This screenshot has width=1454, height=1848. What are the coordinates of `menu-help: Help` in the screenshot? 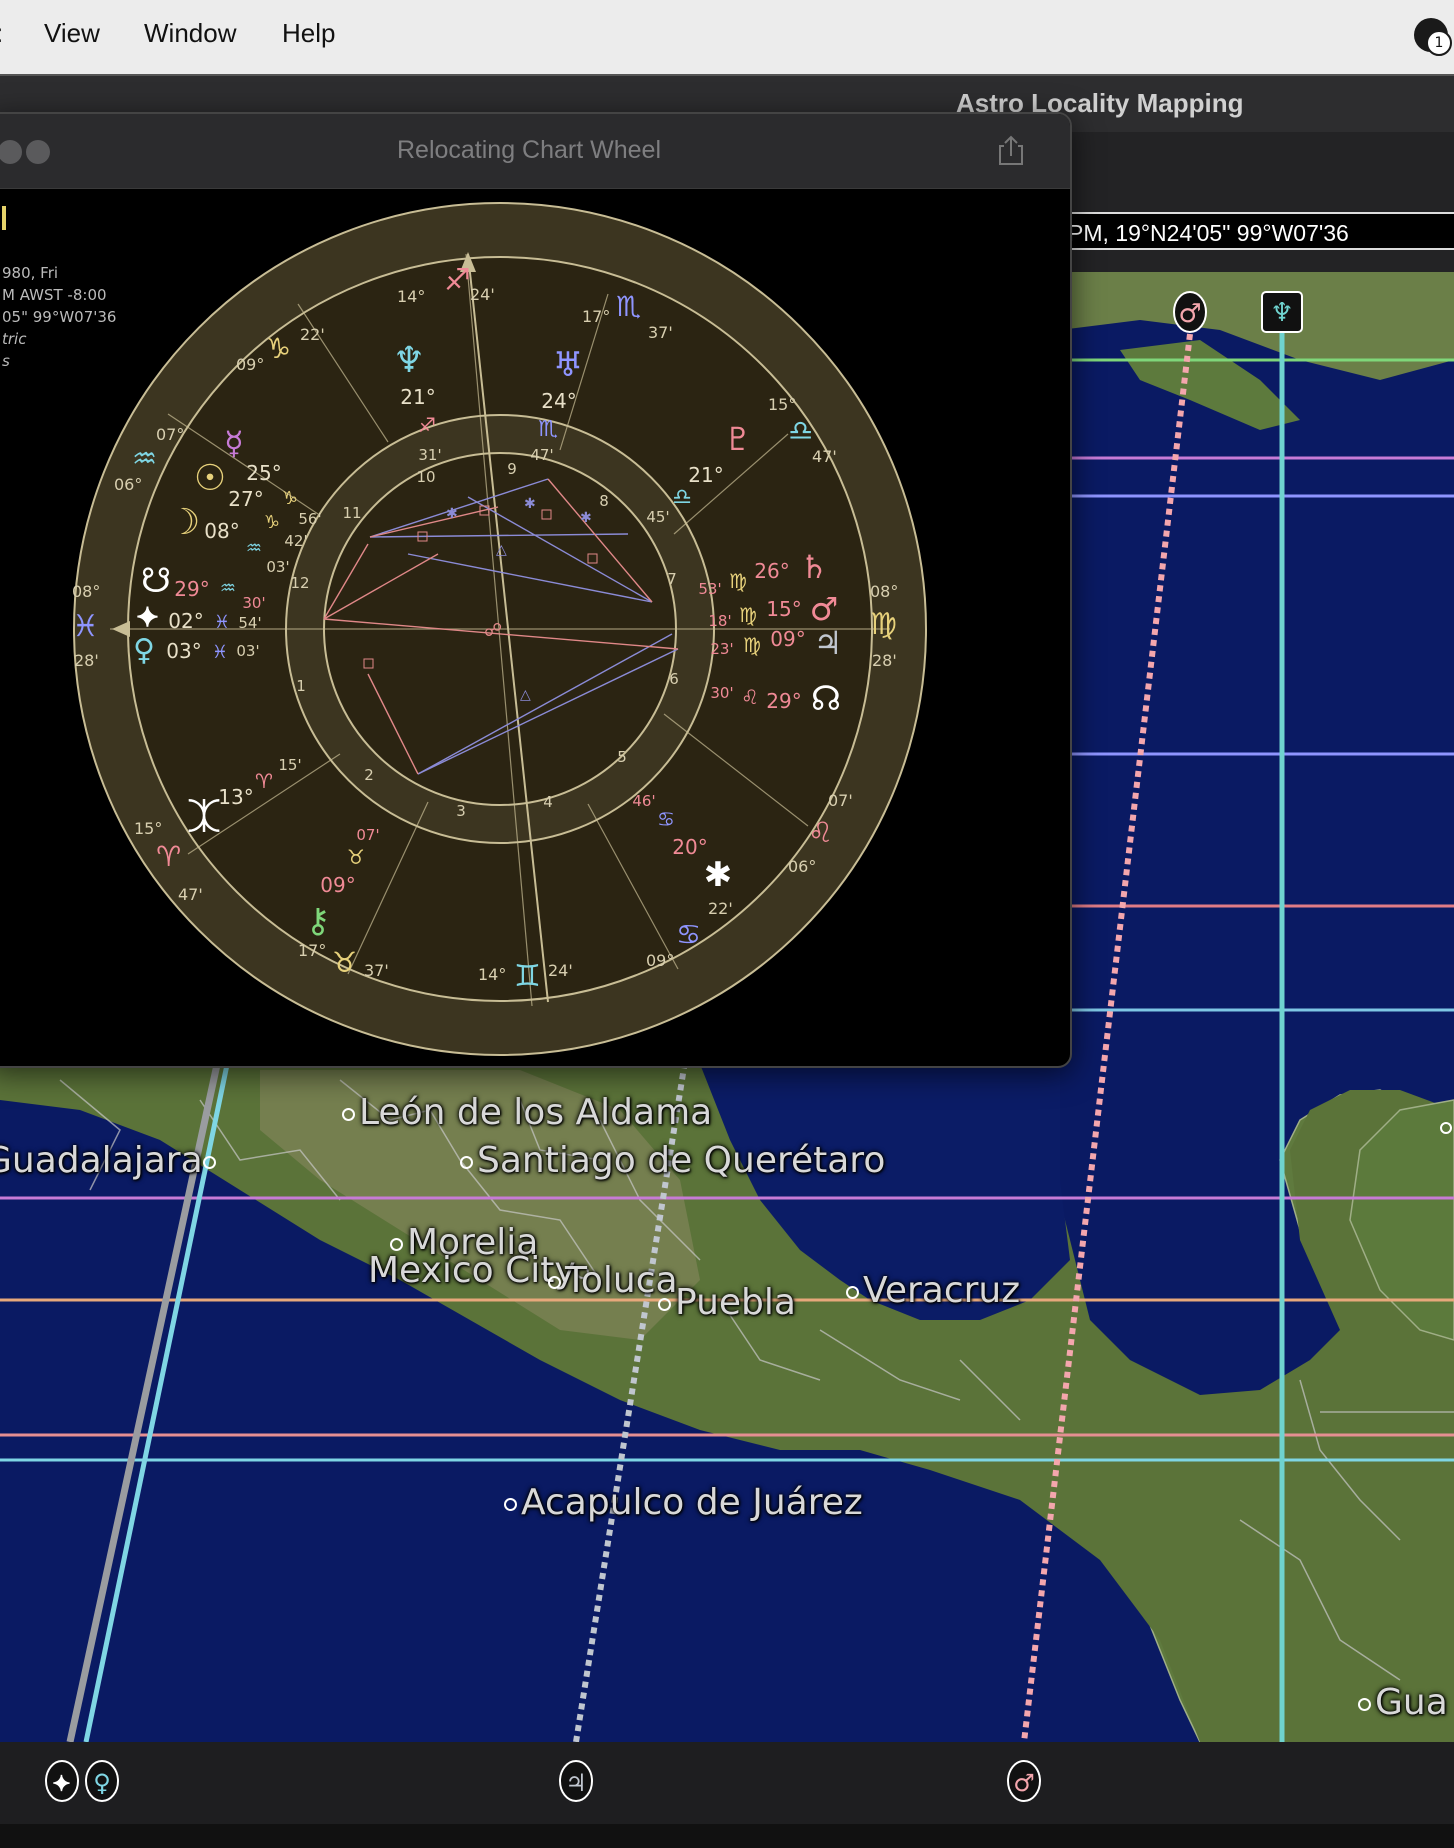 It's located at (308, 33).